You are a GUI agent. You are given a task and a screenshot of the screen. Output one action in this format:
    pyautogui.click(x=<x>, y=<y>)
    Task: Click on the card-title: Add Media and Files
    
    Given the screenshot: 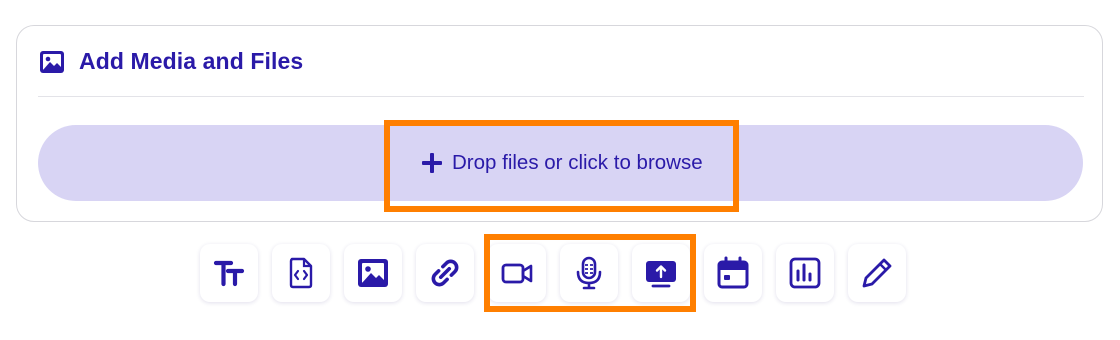 What is the action you would take?
    pyautogui.click(x=191, y=61)
    